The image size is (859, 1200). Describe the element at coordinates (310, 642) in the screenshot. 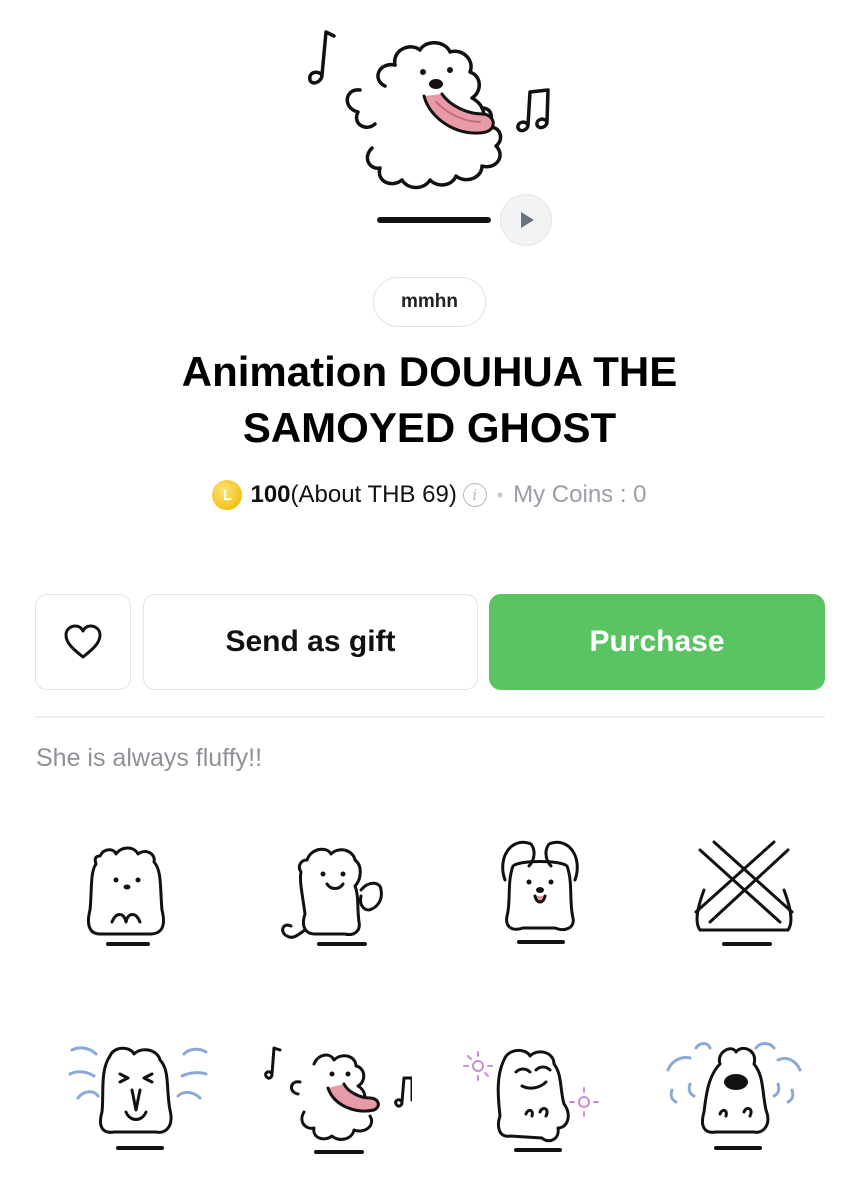

I see `send-as-gift-button: Send as gift` at that location.